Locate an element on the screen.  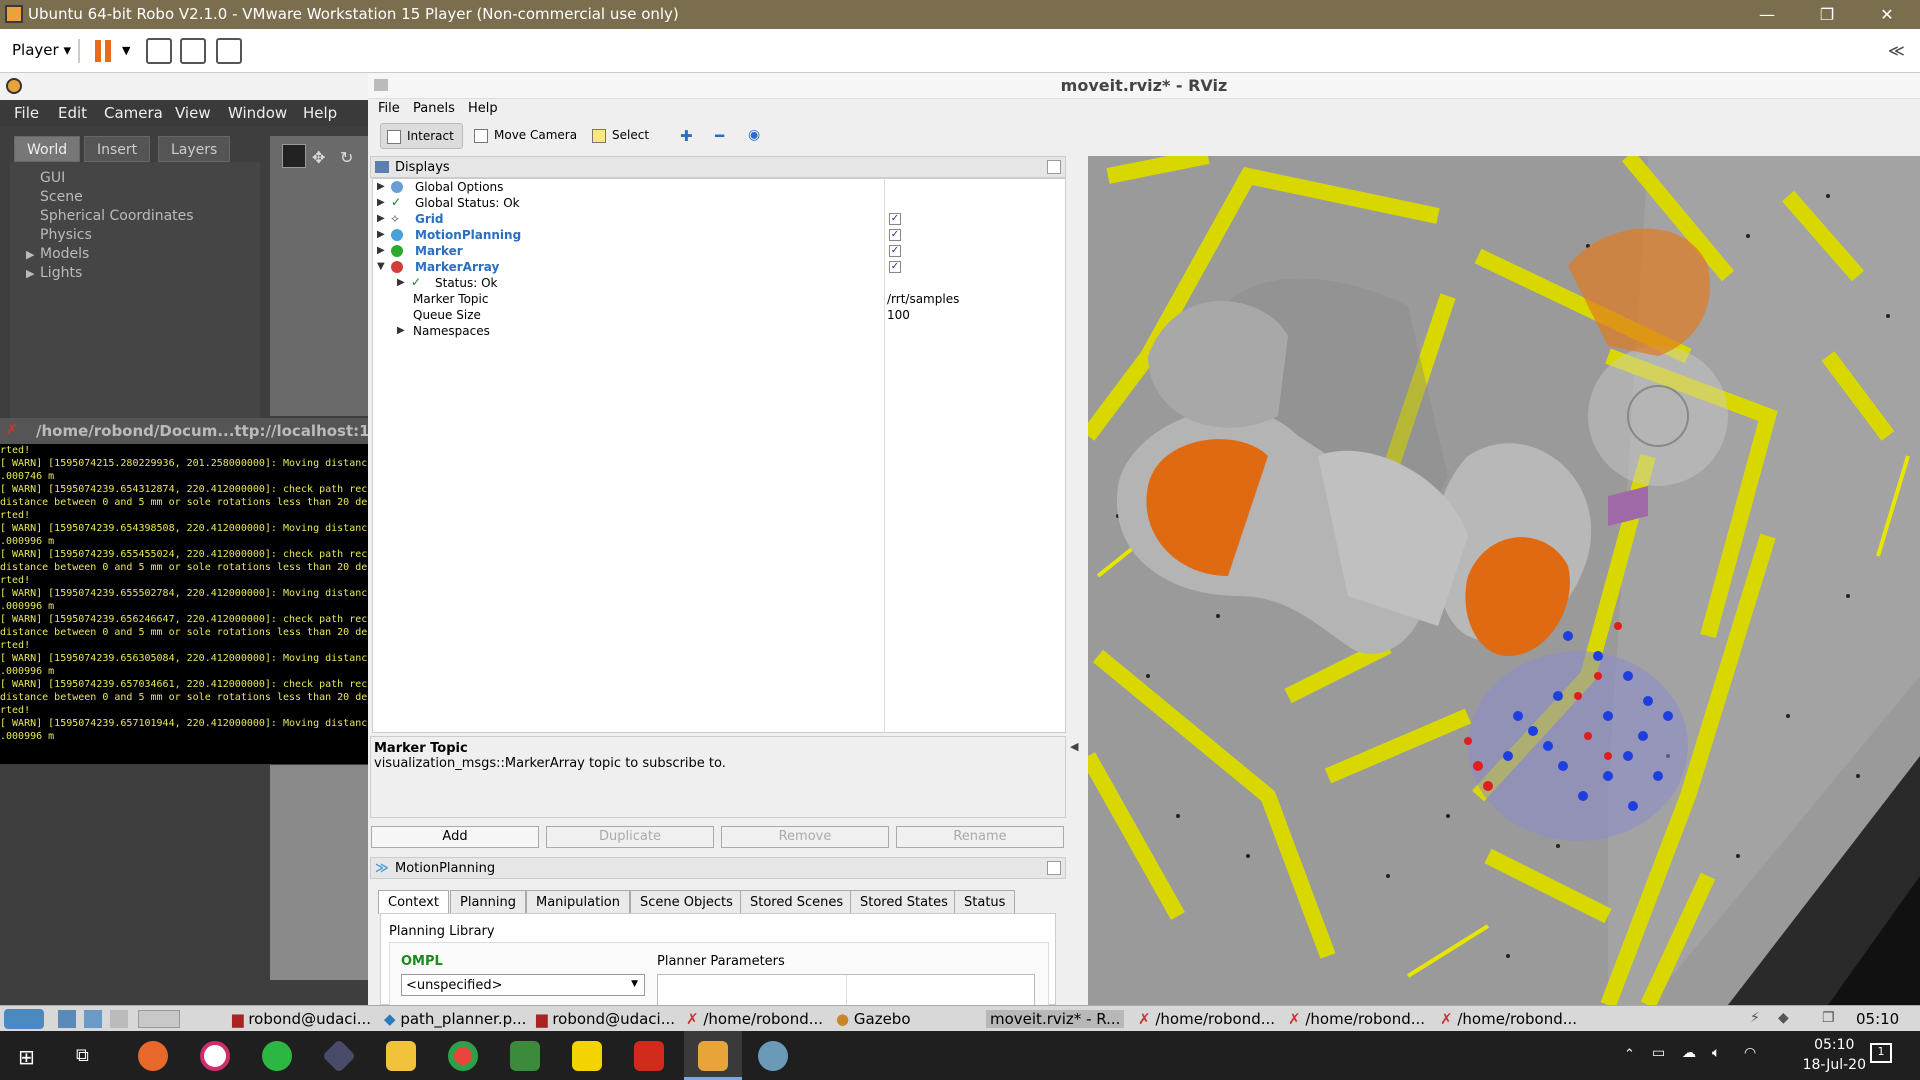
pause-dropdown-icon: ▼ is located at coordinates (126, 50).